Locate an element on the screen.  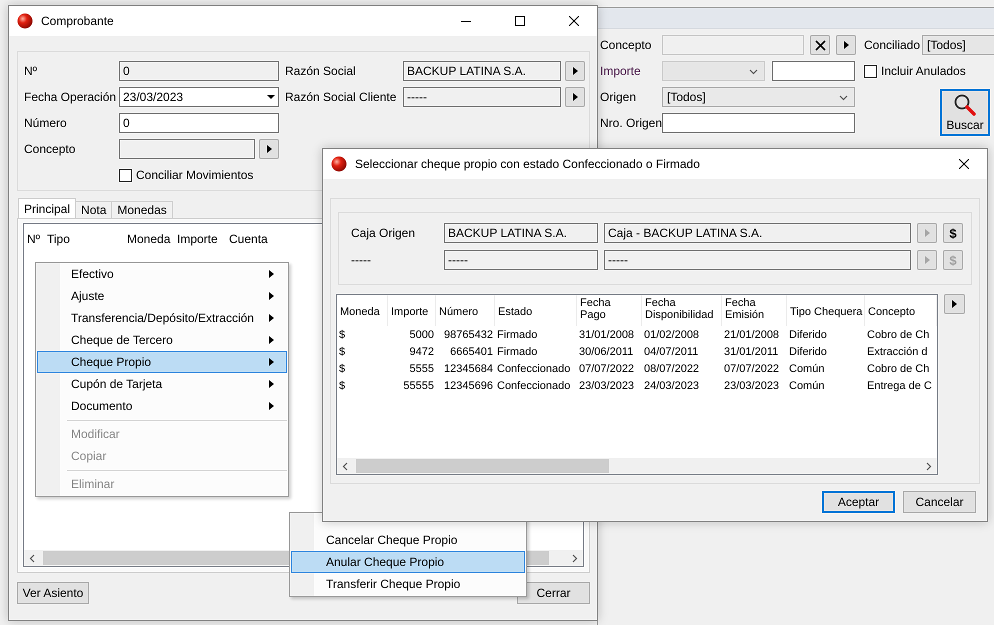
company-field: BACKUP LATINA S.A. is located at coordinates (521, 233).